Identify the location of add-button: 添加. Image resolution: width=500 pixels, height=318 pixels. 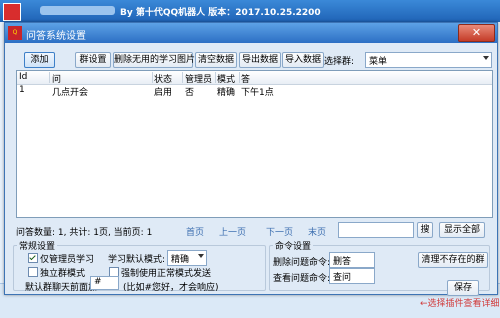
(39, 60).